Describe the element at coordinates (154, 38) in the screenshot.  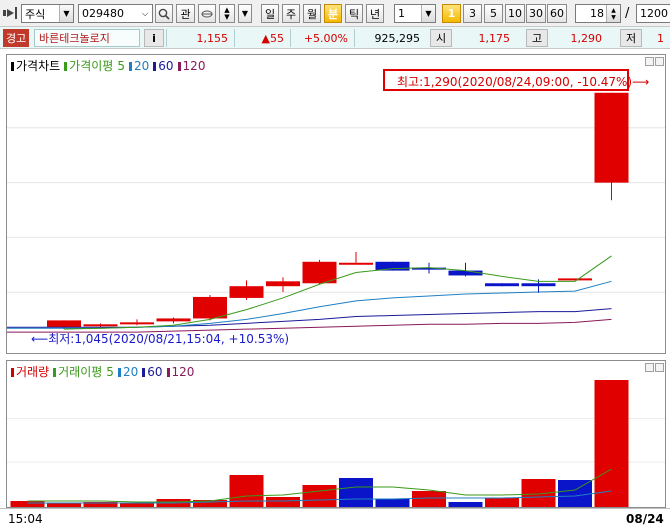
I see `info-button: i` at that location.